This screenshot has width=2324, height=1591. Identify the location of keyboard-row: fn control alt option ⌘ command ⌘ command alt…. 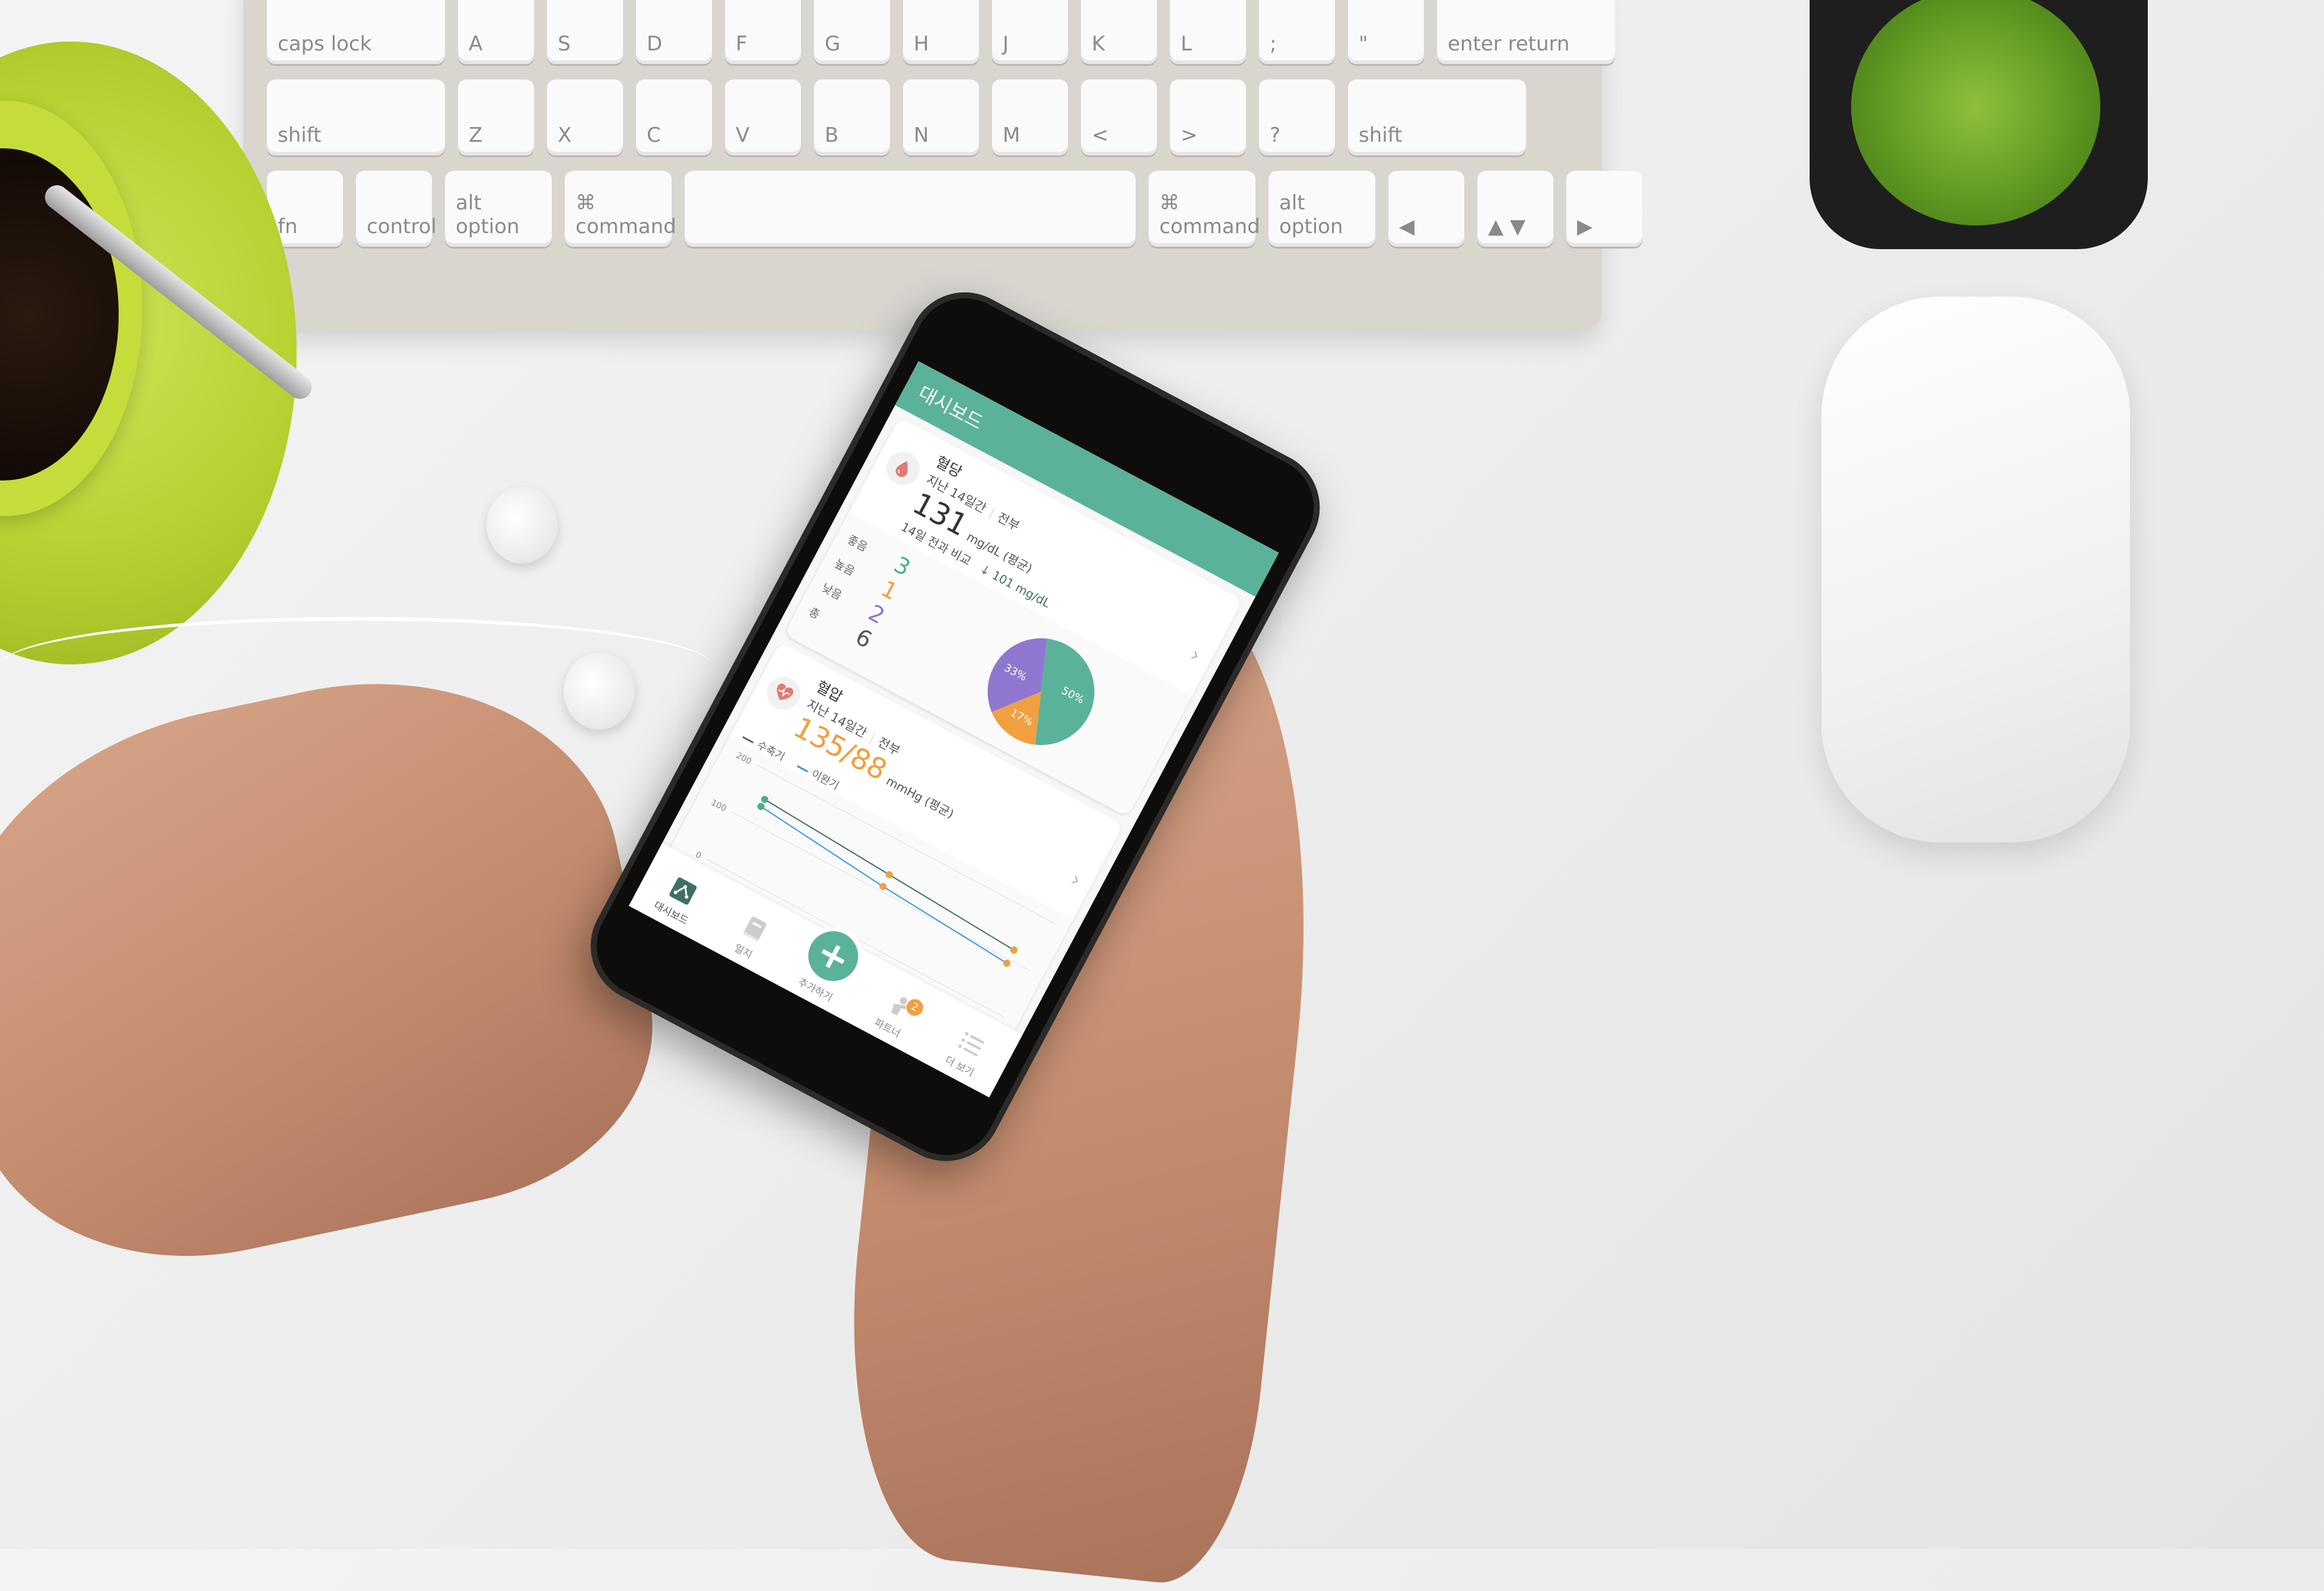
(954, 209).